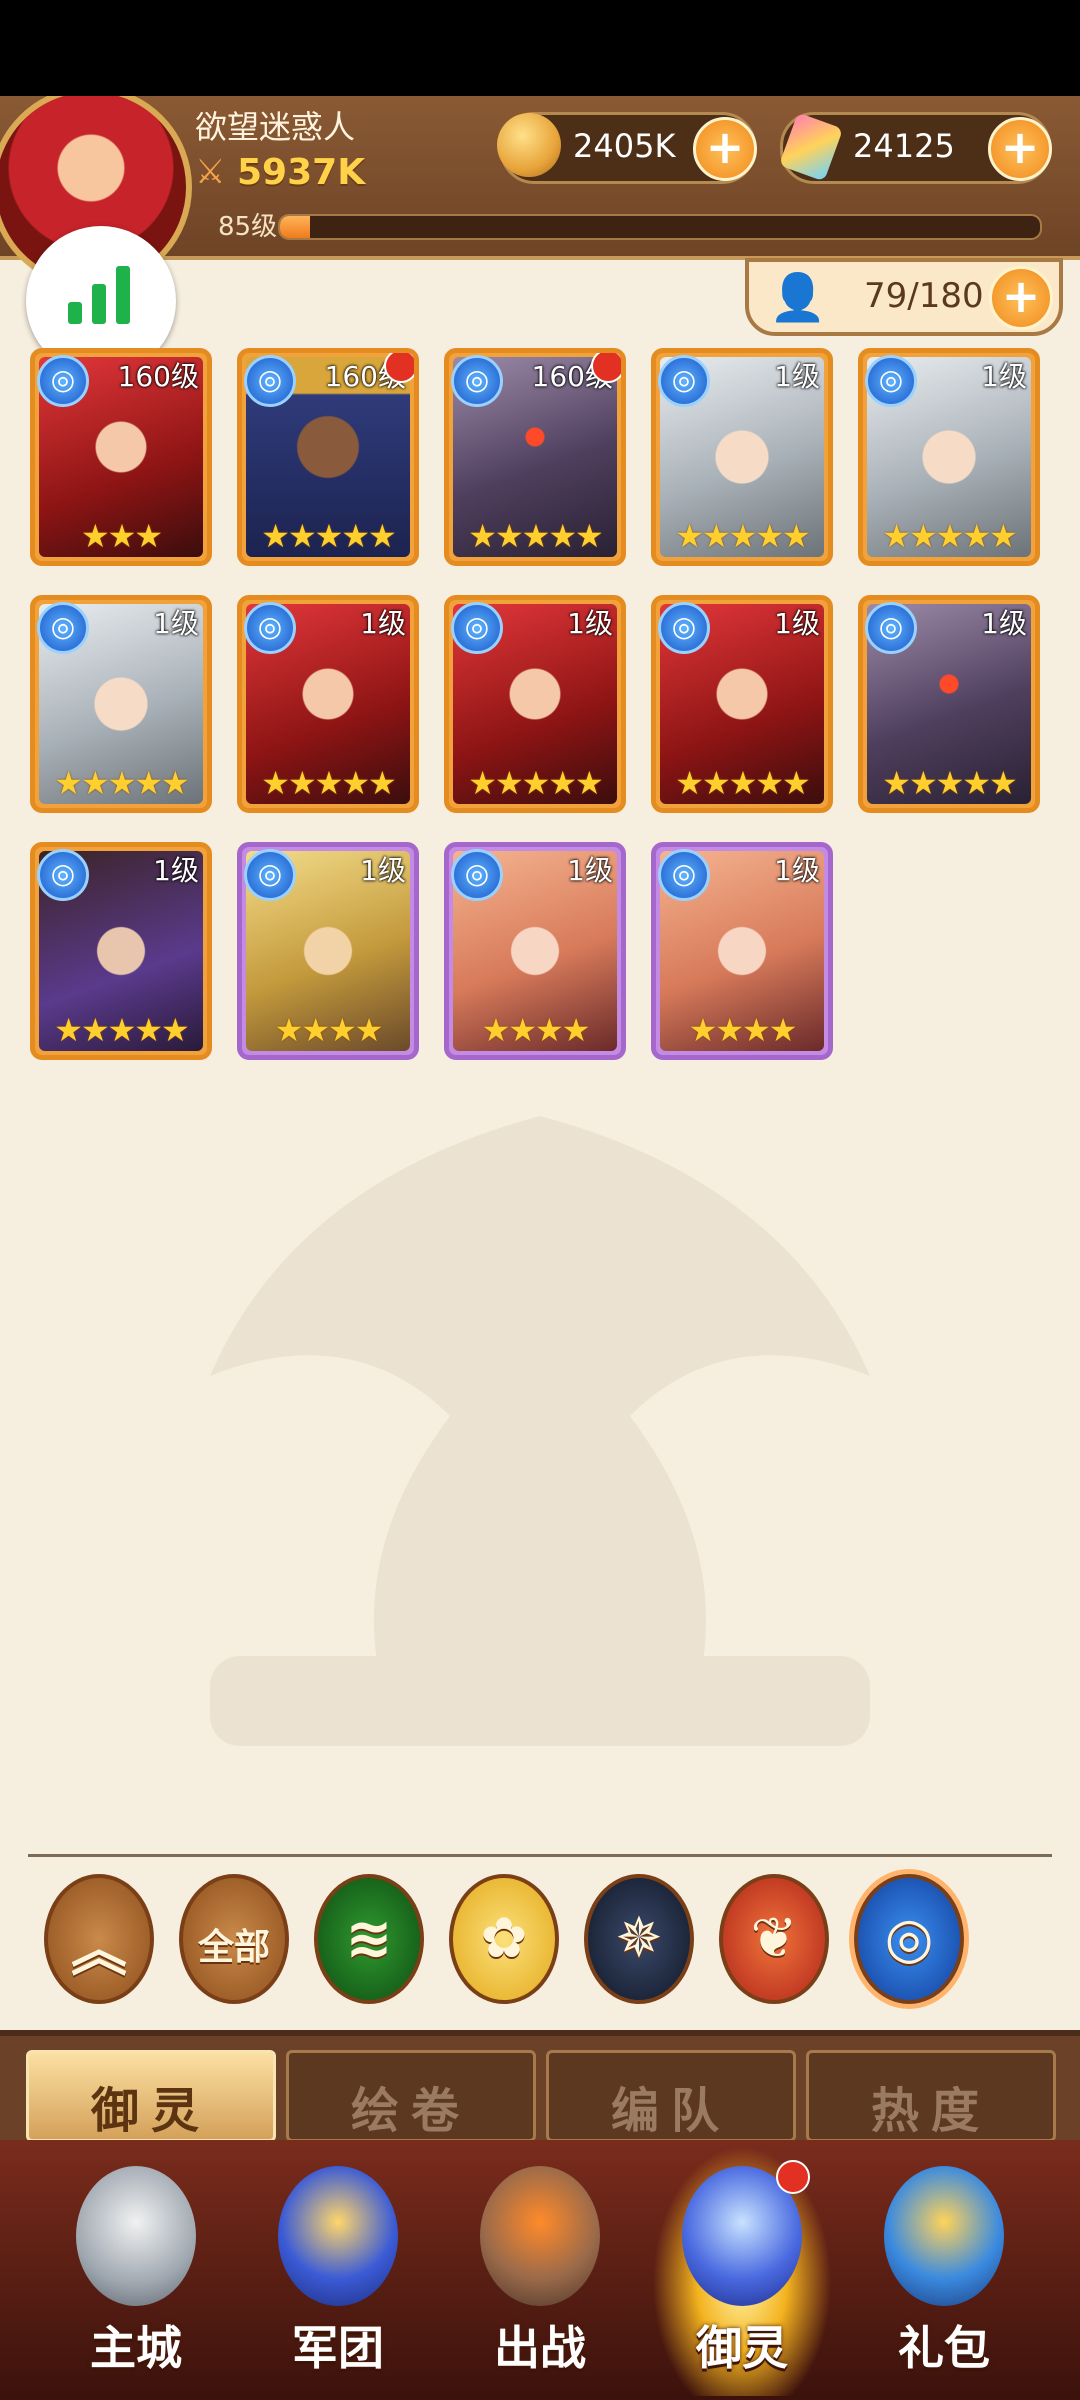 The height and width of the screenshot is (2400, 1080). I want to click on fire-element-filter-button: ❦, so click(774, 1939).